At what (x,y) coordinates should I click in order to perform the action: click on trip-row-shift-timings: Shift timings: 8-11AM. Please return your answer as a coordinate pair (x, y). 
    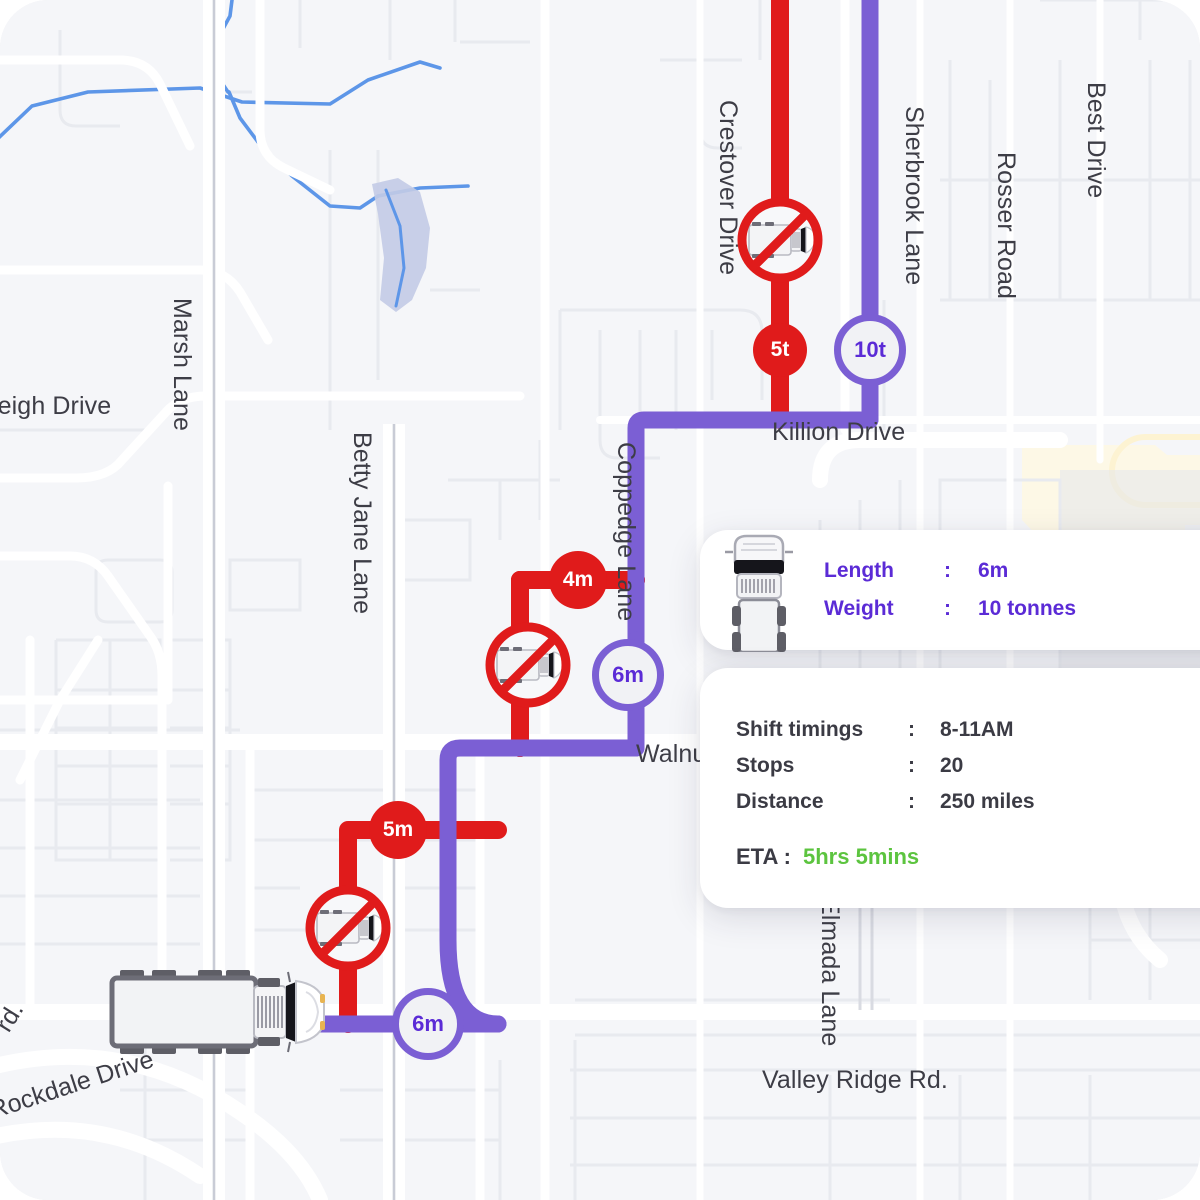
    Looking at the image, I should click on (968, 730).